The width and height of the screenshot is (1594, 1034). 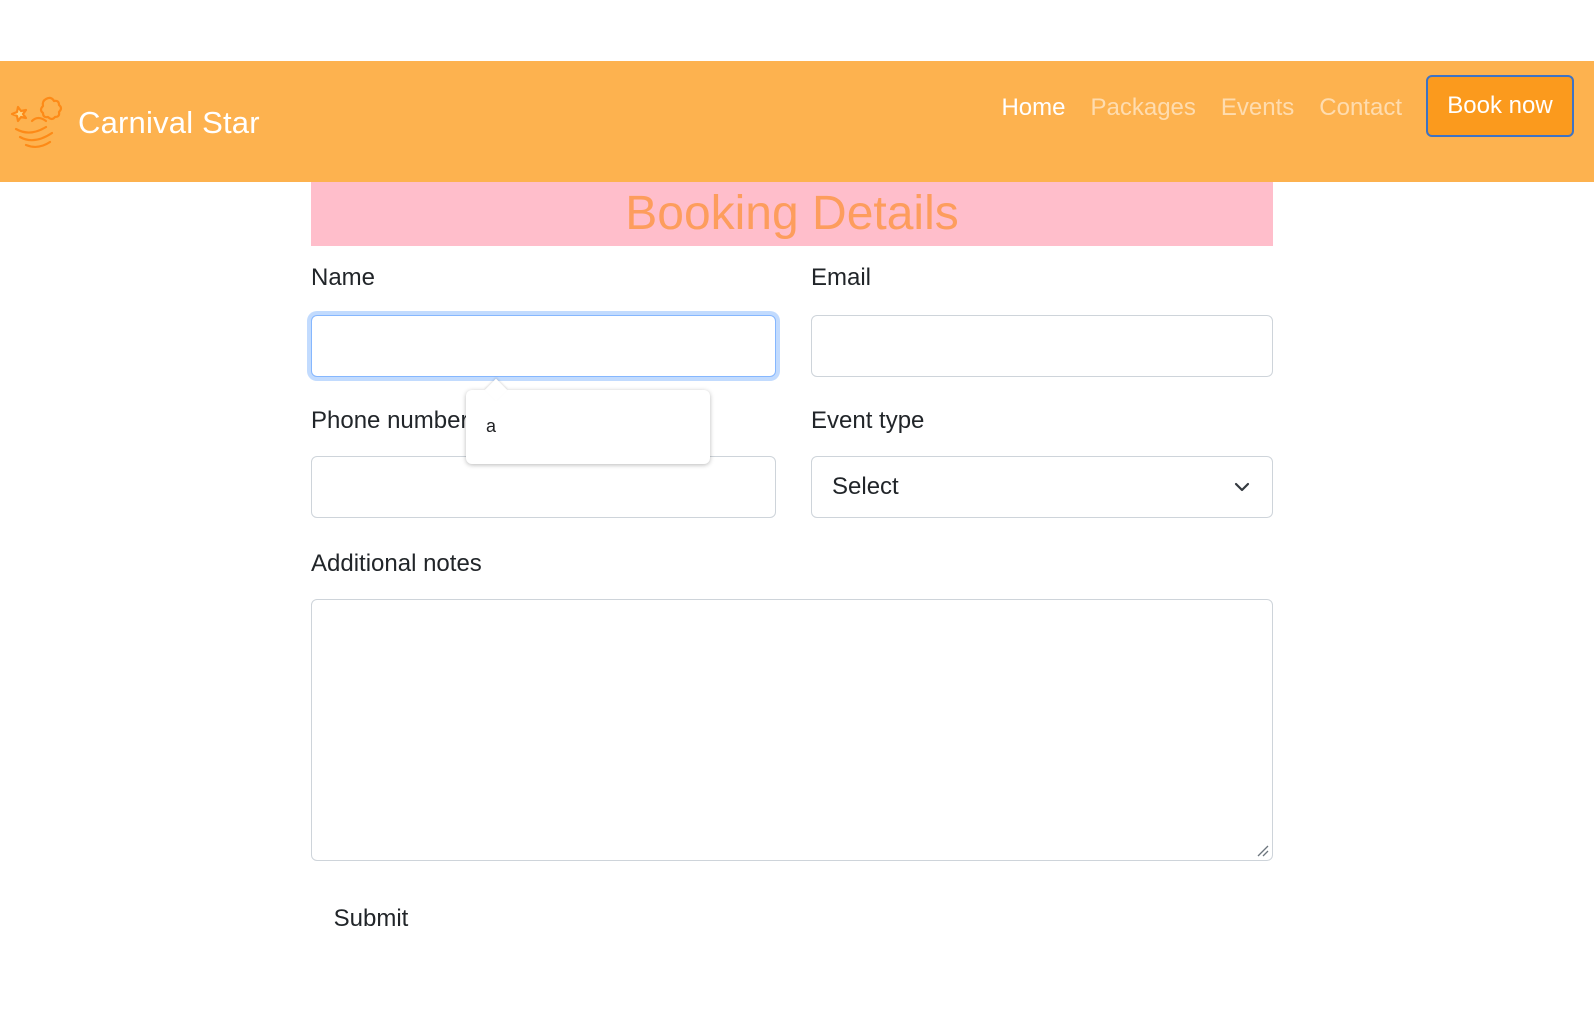 I want to click on autofill-popup: a, so click(x=588, y=421).